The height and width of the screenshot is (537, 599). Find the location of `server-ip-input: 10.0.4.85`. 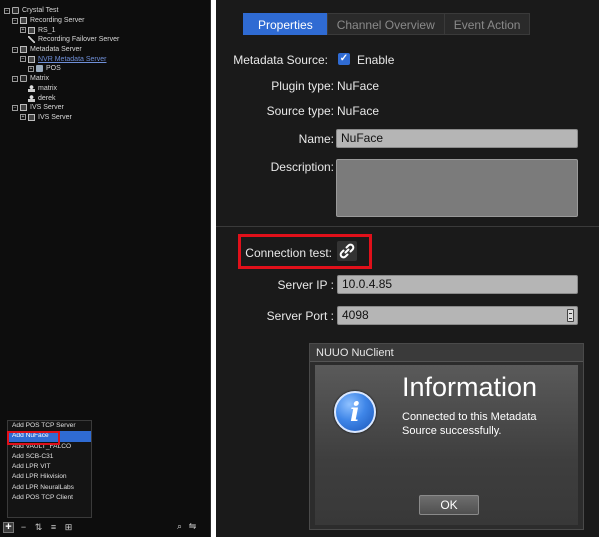

server-ip-input: 10.0.4.85 is located at coordinates (457, 284).